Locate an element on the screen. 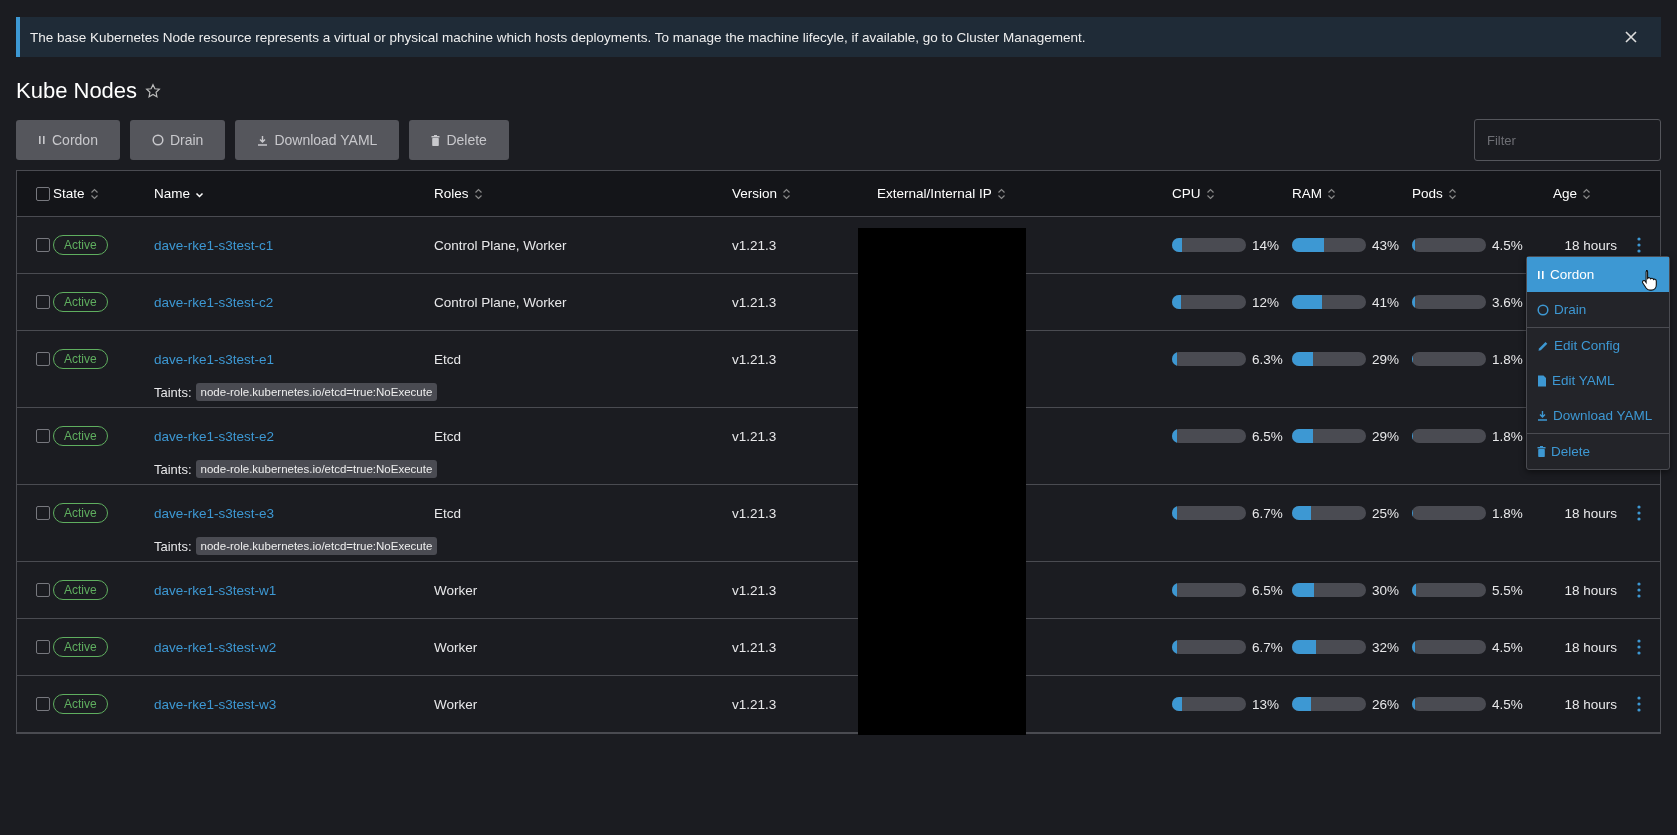  usage-percent: 3.6% is located at coordinates (1507, 302).